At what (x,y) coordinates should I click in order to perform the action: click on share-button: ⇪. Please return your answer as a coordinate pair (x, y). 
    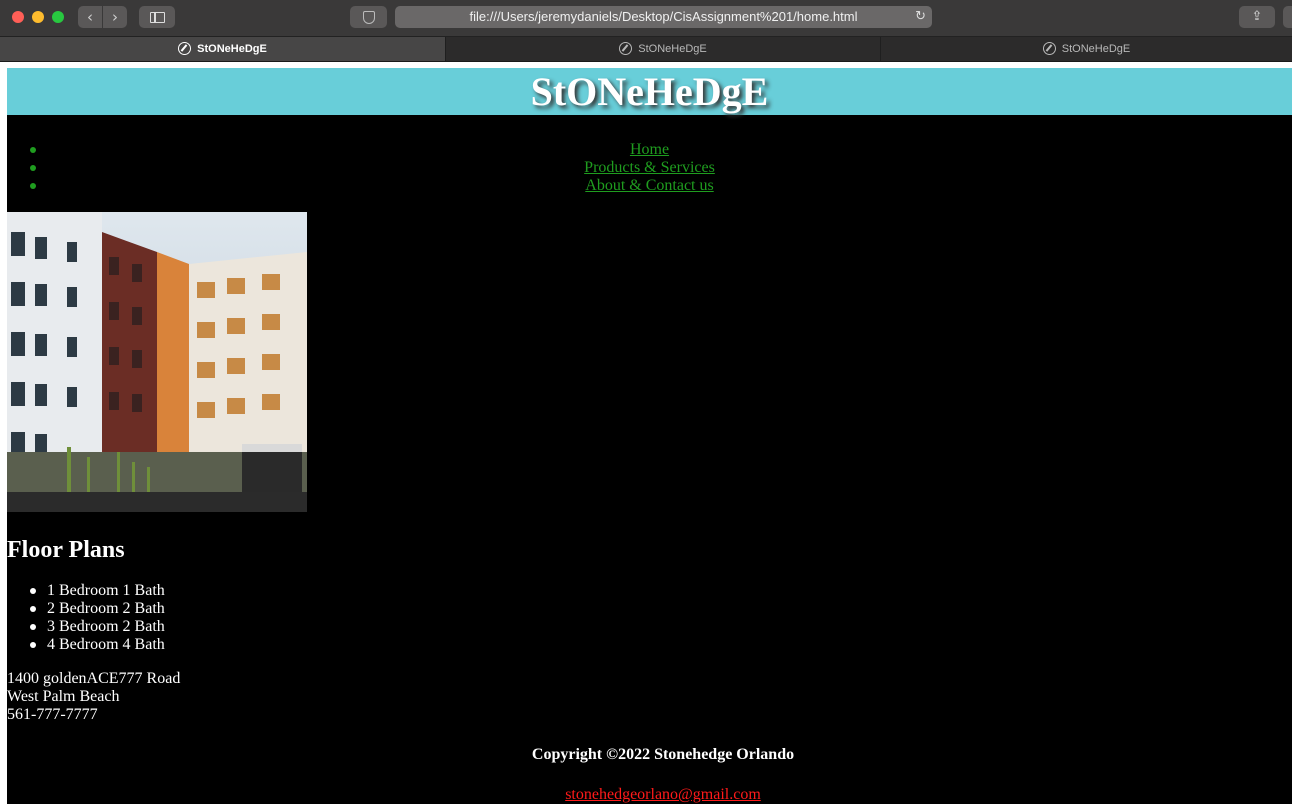
    Looking at the image, I should click on (1257, 17).